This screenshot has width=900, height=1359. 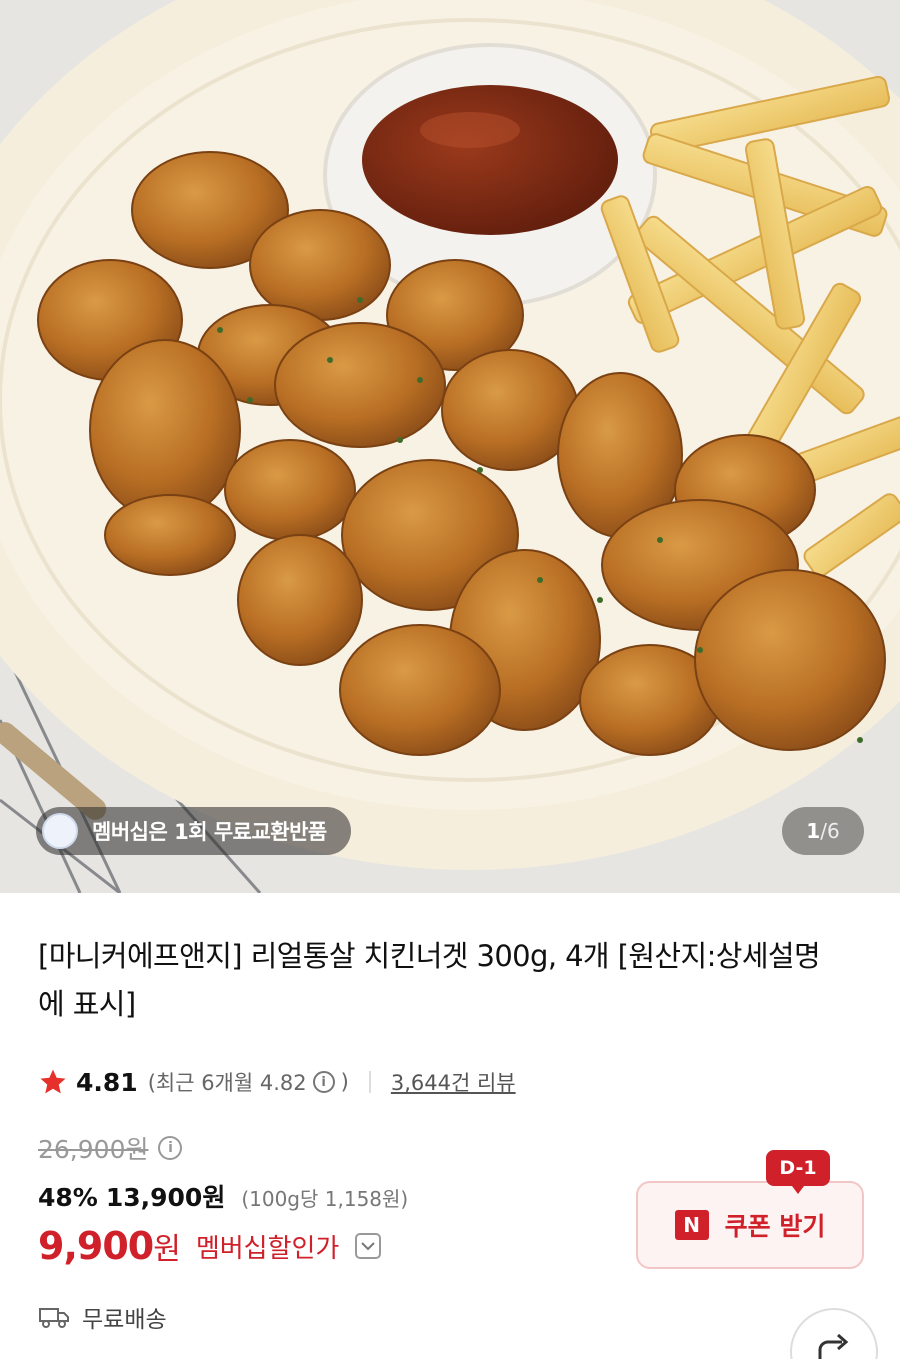 I want to click on rating-row: 4.81 (최근 6개월 4.82 i ) 3,644건 리뷰, so click(x=277, y=1082).